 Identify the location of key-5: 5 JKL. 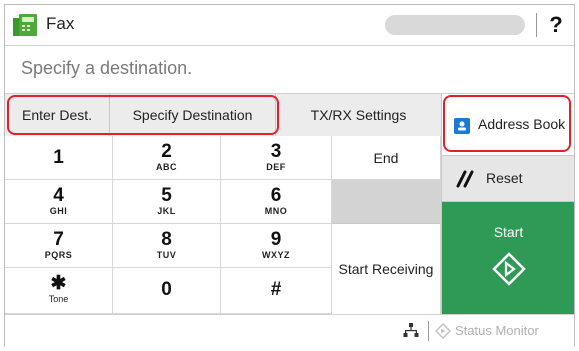
(167, 202).